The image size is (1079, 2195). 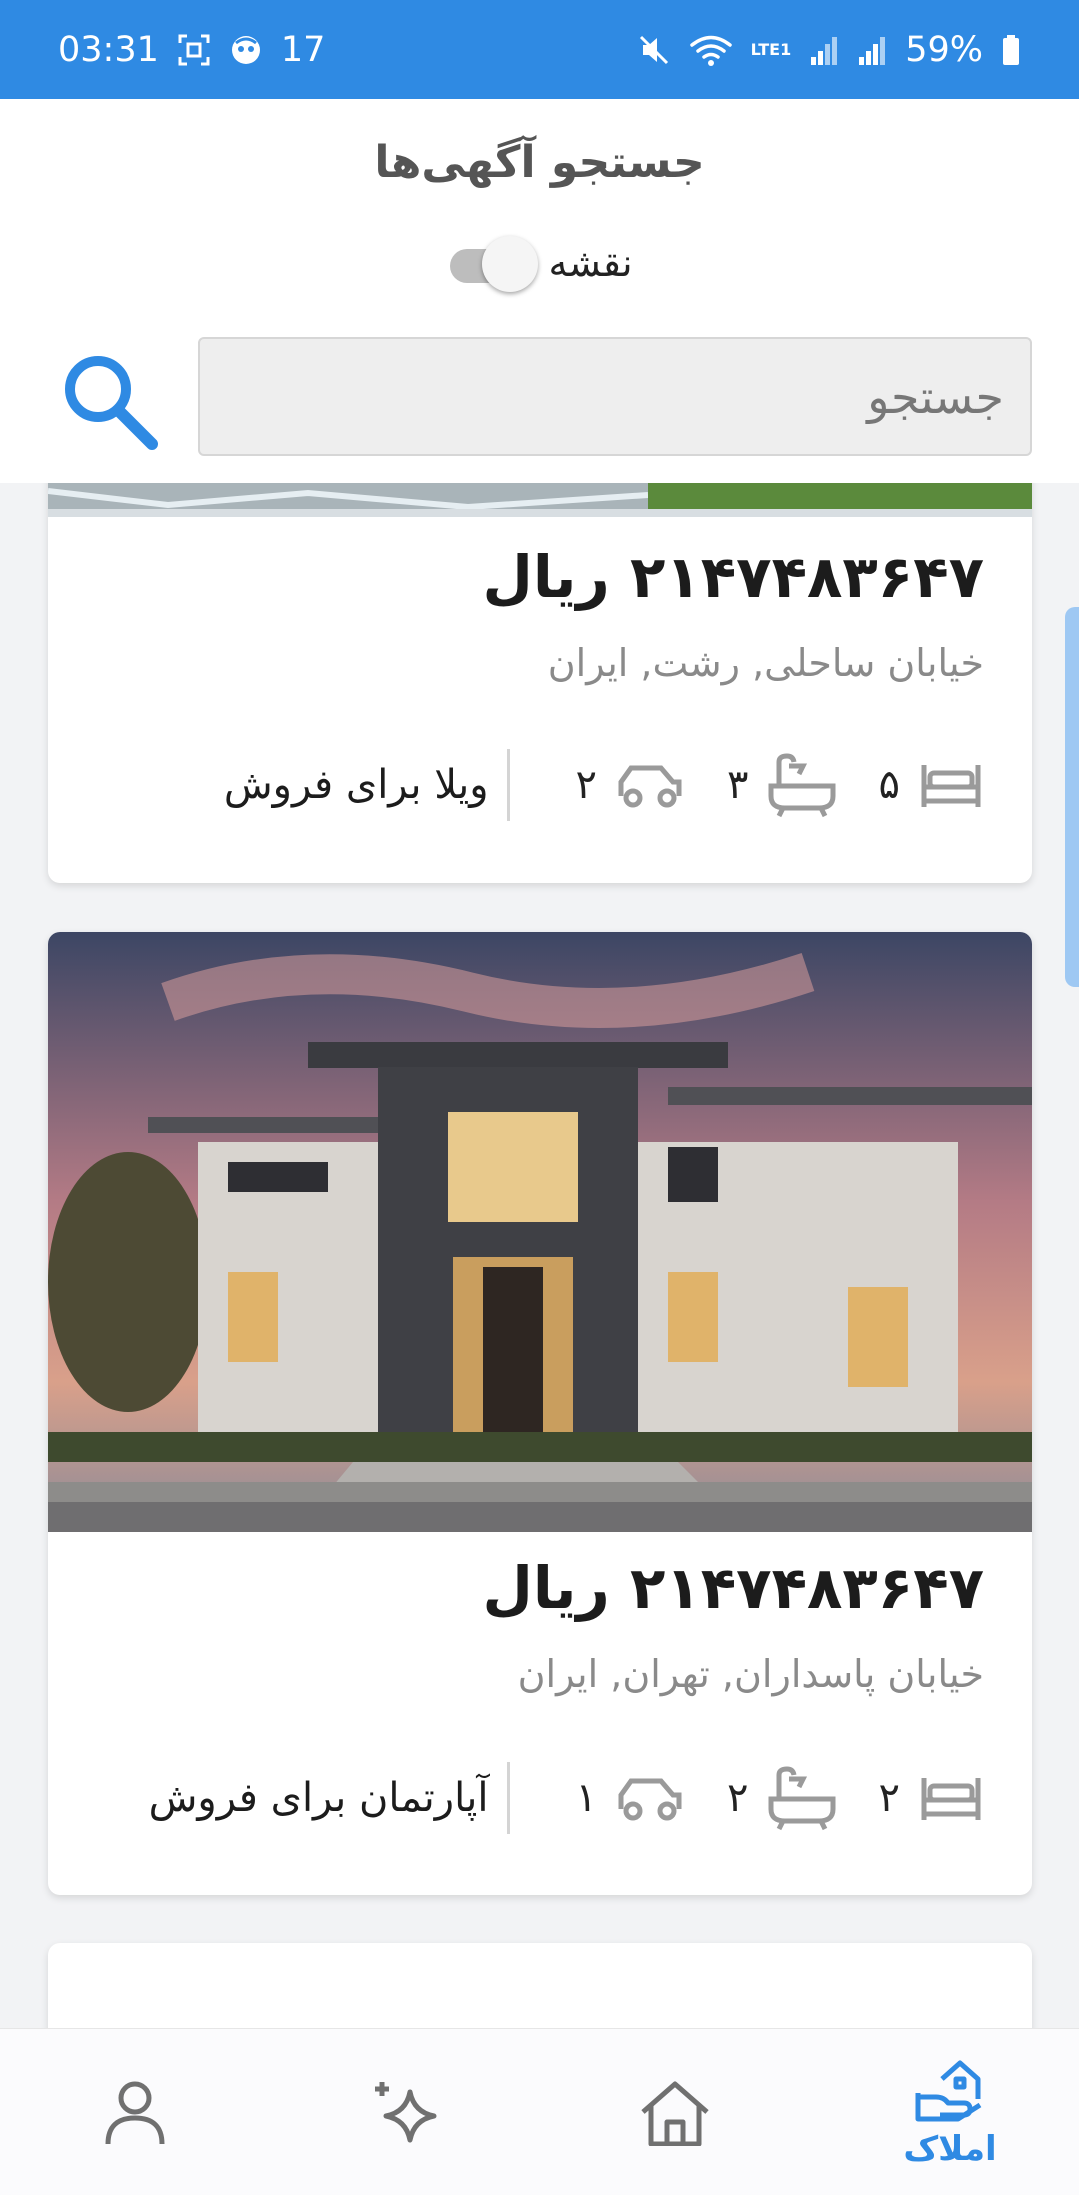 I want to click on parking-count: ۱, so click(x=586, y=1798).